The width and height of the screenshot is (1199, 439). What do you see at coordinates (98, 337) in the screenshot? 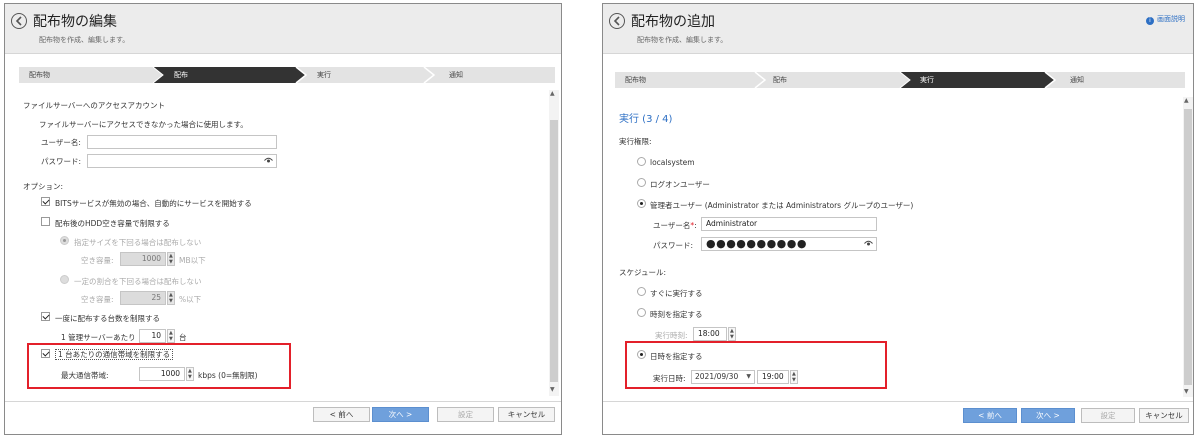
I see `per-server-label: 1 管理サーバーあたり` at bounding box center [98, 337].